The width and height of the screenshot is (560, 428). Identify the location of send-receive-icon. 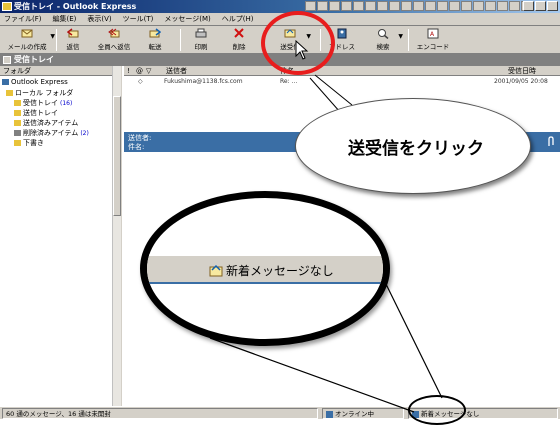
(216, 270).